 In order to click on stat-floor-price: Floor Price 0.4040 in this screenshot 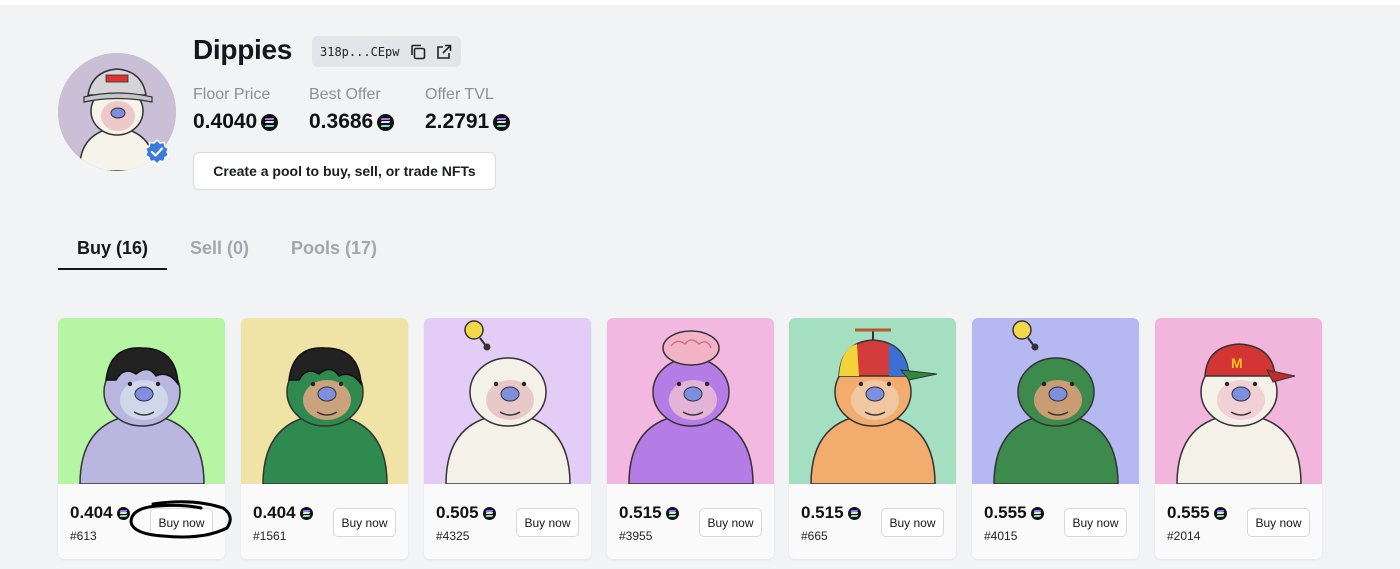, I will do `click(236, 110)`.